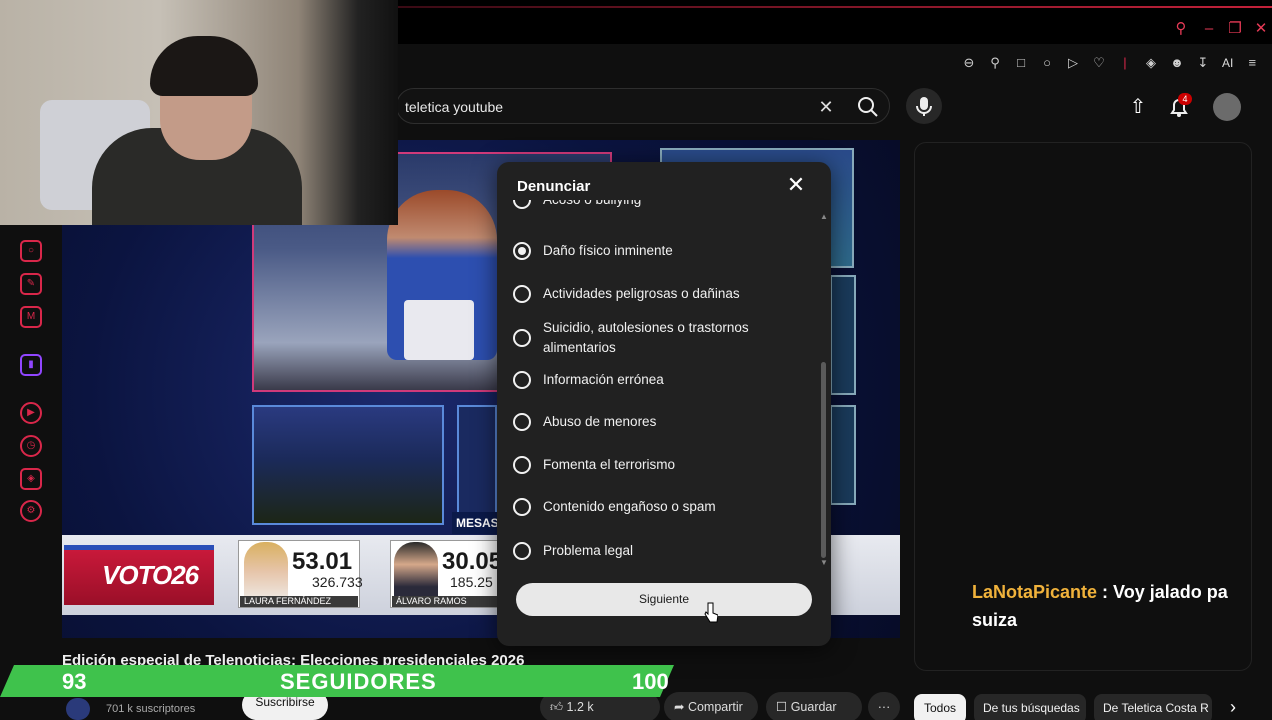  Describe the element at coordinates (796, 185) in the screenshot. I see `close-icon: ✕` at that location.